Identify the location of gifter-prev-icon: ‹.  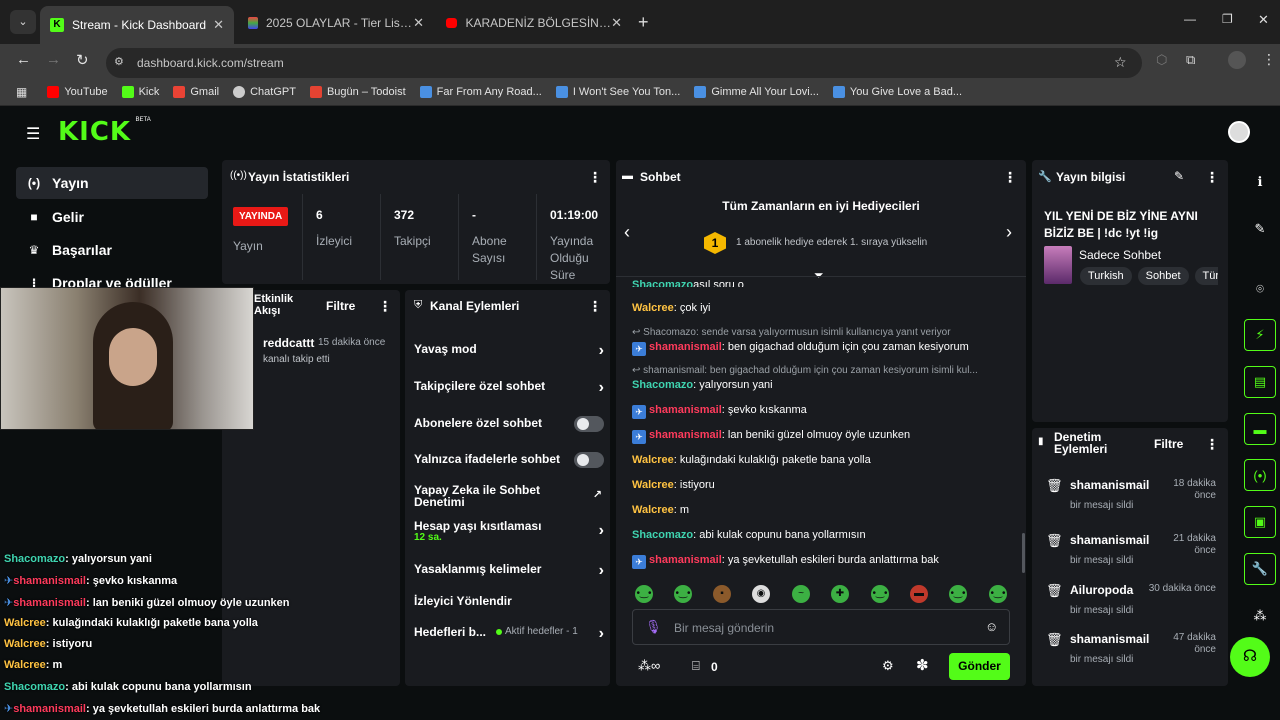
(627, 232).